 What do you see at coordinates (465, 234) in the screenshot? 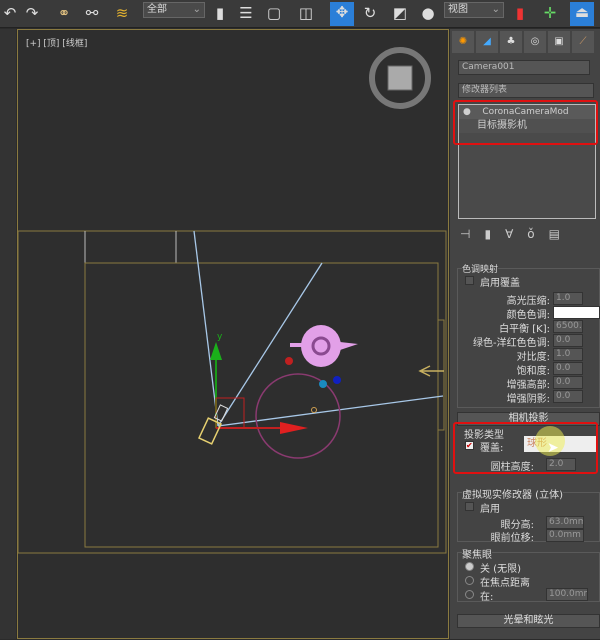
I see `pin-stack-icon: ⊣` at bounding box center [465, 234].